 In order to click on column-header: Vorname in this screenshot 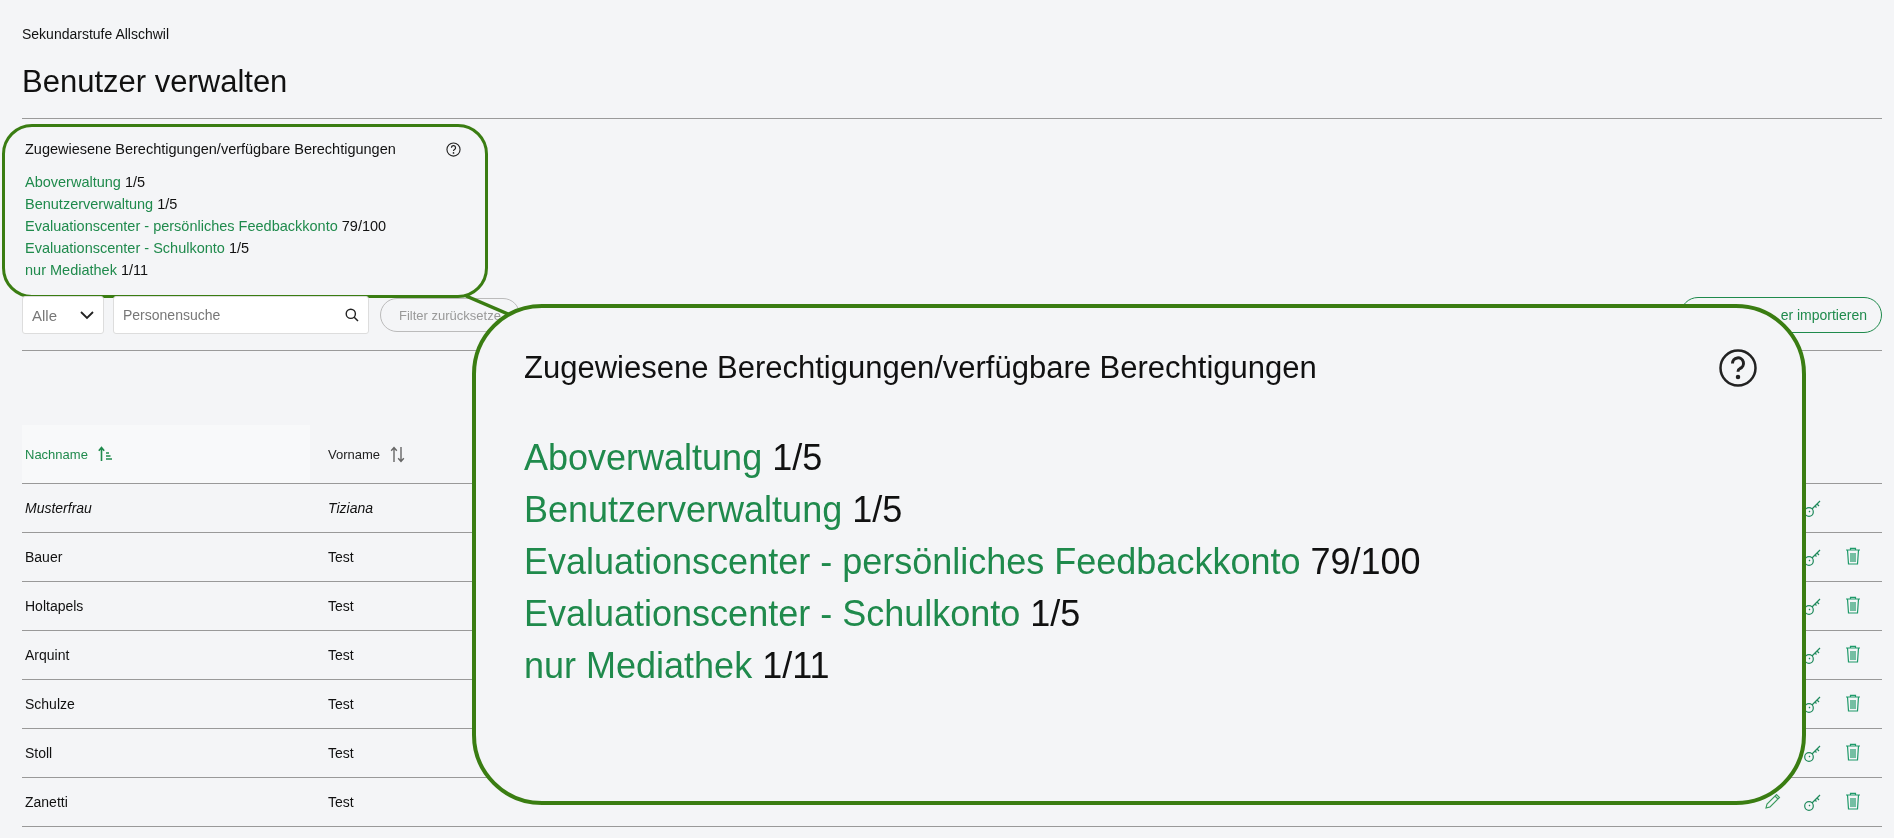, I will do `click(365, 454)`.